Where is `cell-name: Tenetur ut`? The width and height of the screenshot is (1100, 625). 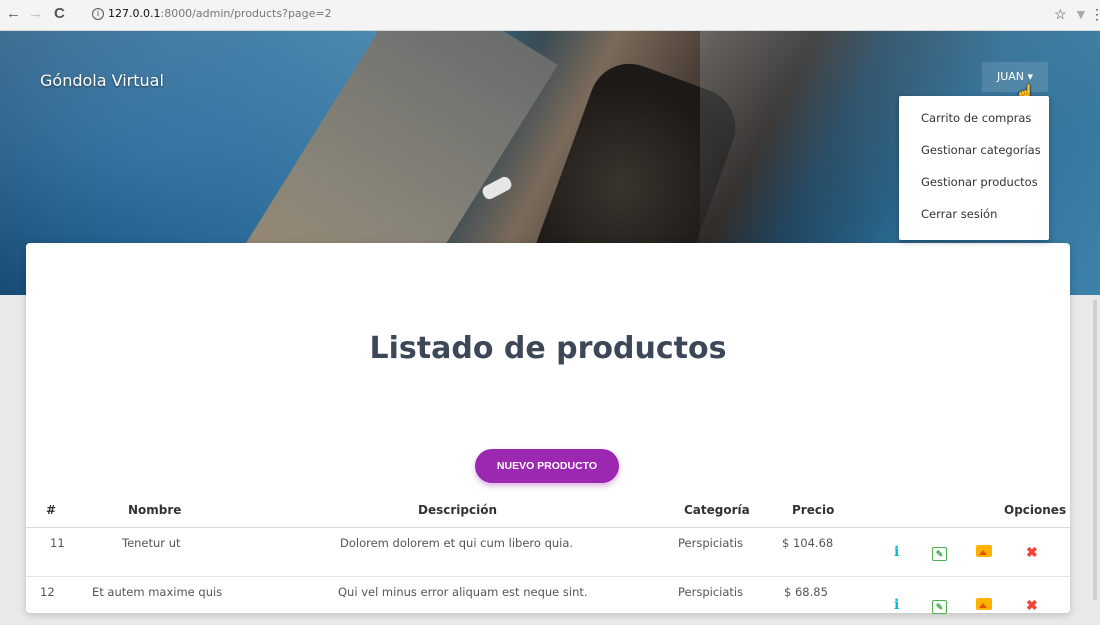
cell-name: Tenetur ut is located at coordinates (151, 543).